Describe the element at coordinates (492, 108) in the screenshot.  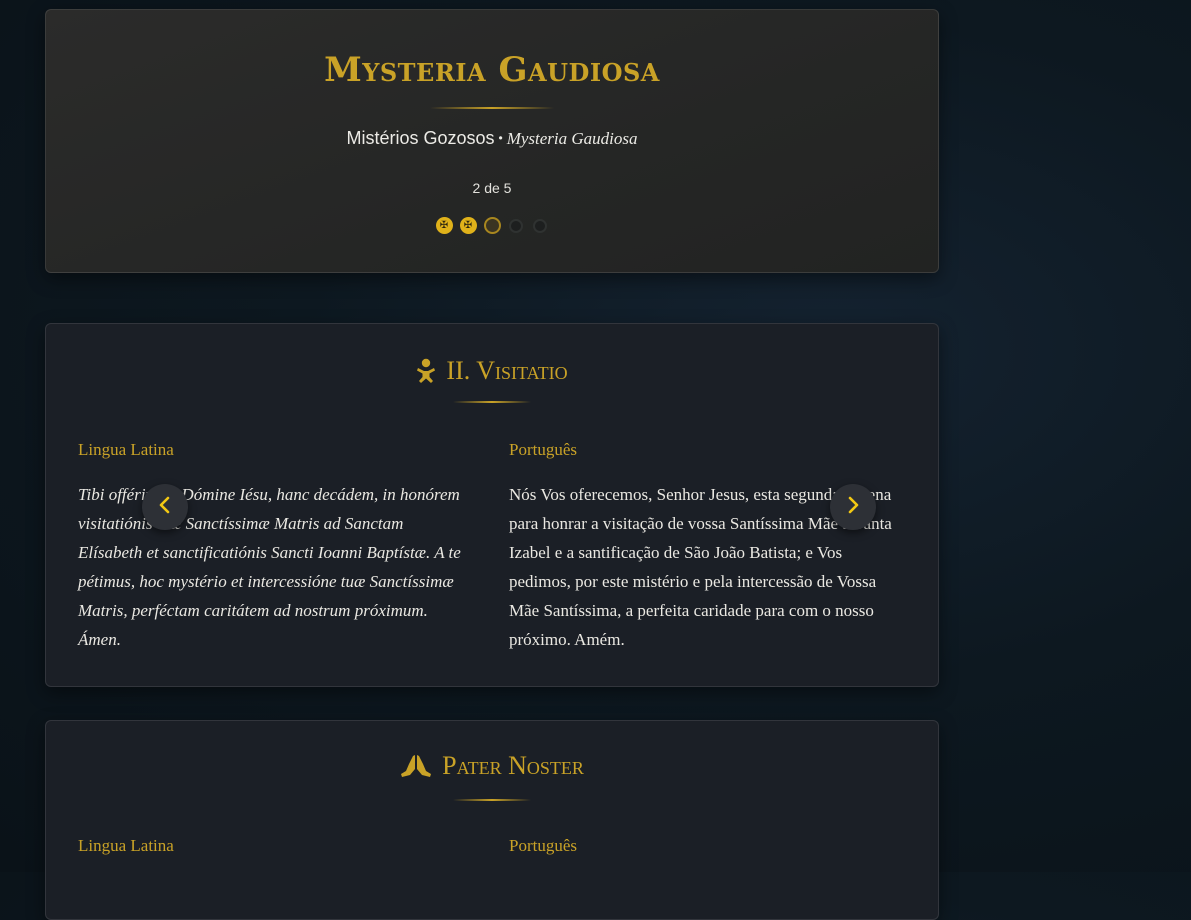
I see `title-divider` at that location.